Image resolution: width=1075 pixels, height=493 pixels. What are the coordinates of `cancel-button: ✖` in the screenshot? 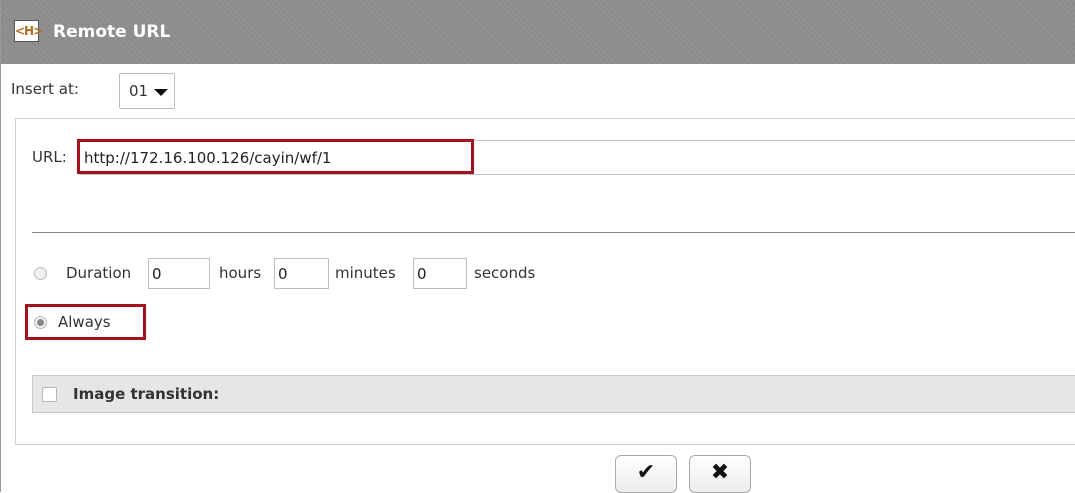 It's located at (720, 474).